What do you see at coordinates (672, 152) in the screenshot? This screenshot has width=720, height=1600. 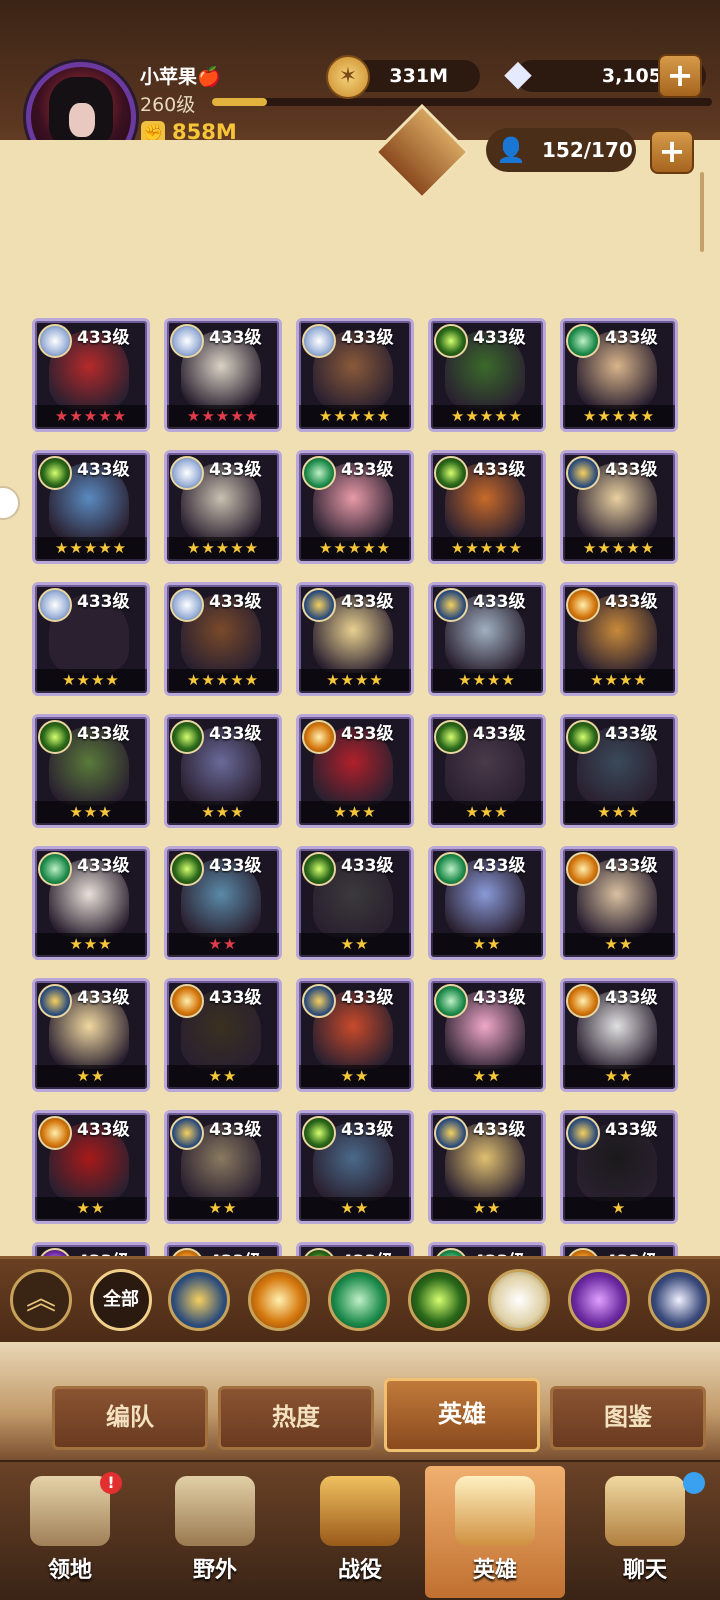 I see `expand-roster-button: +` at bounding box center [672, 152].